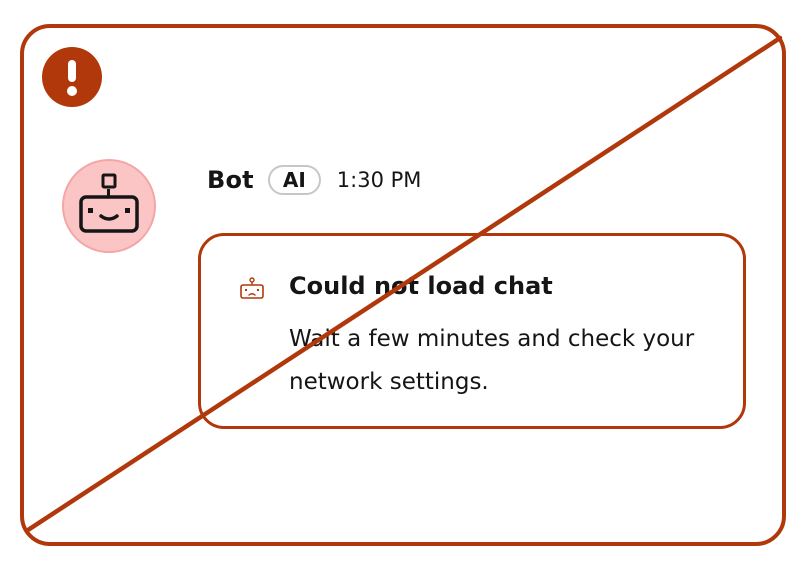  I want to click on robot-icon, so click(109, 203).